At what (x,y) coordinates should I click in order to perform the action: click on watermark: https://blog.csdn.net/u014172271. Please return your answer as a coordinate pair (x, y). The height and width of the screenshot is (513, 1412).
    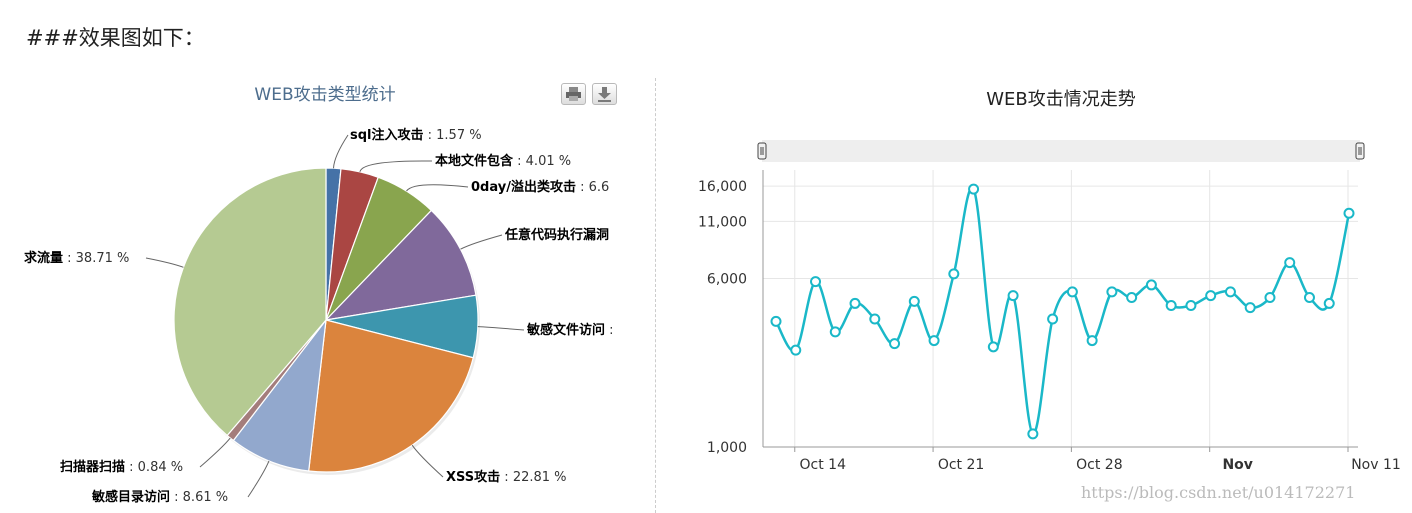
    Looking at the image, I should click on (1218, 492).